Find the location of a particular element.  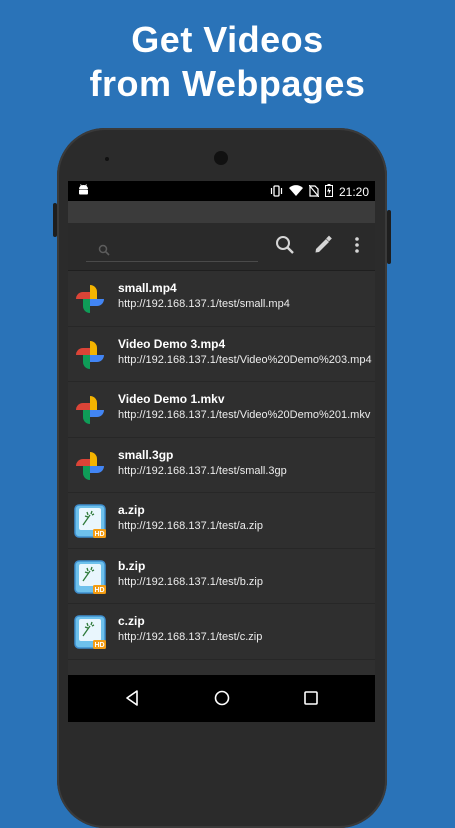

file-url: http://192.168.137.1/test/c.zip is located at coordinates (190, 637).